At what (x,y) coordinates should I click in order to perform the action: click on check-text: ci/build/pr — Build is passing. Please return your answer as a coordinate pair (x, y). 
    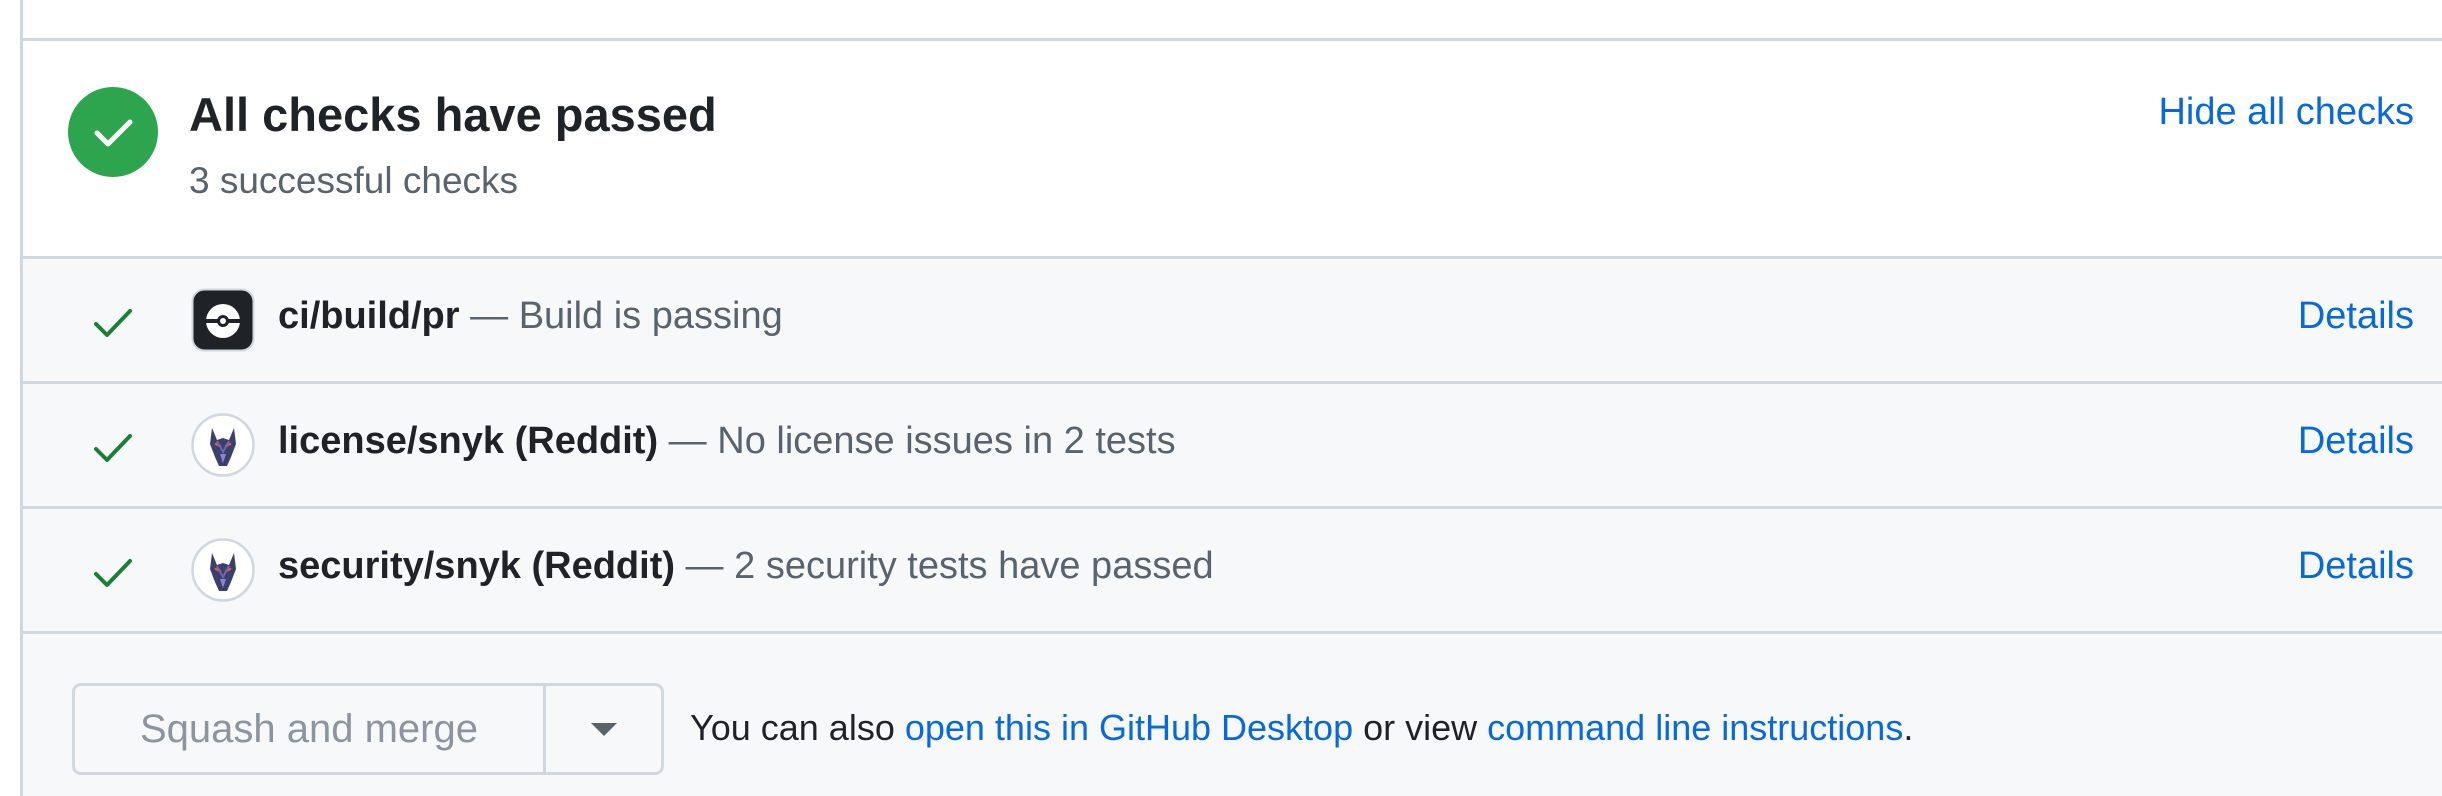
    Looking at the image, I should click on (530, 316).